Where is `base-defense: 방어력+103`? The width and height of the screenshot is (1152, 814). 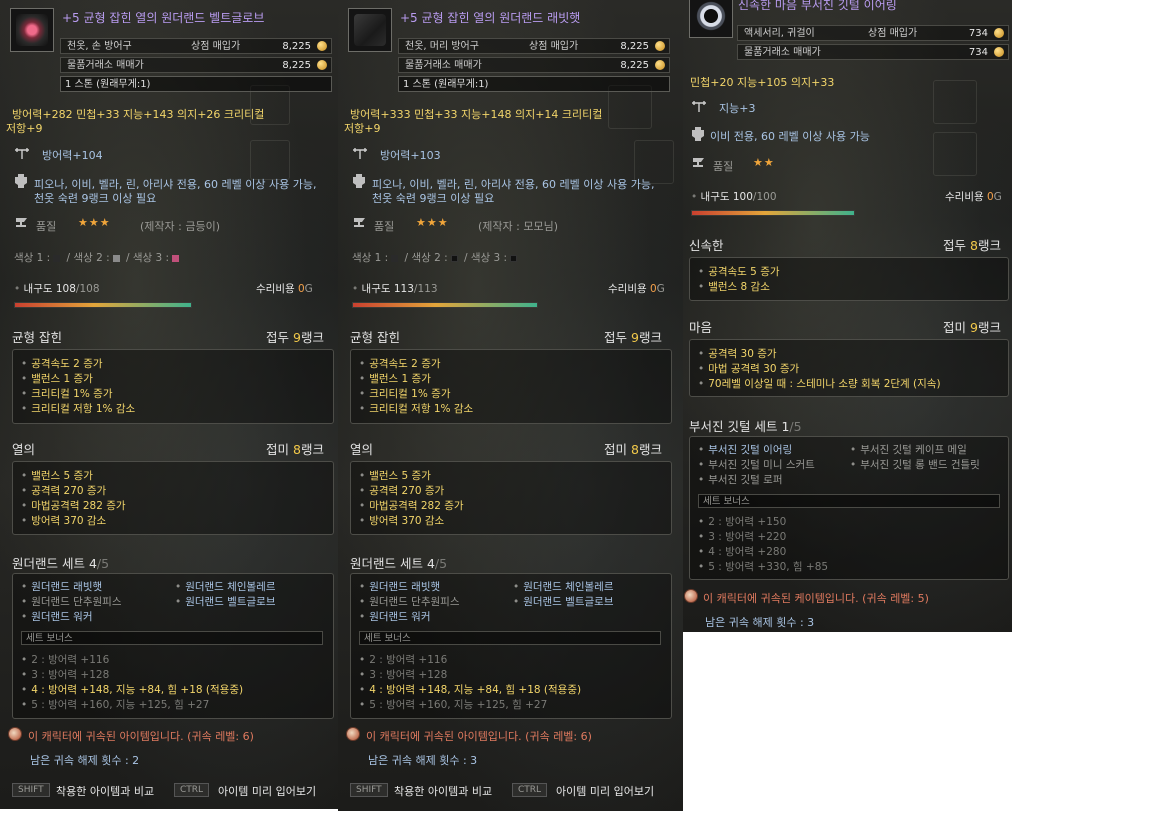 base-defense: 방어력+103 is located at coordinates (410, 155).